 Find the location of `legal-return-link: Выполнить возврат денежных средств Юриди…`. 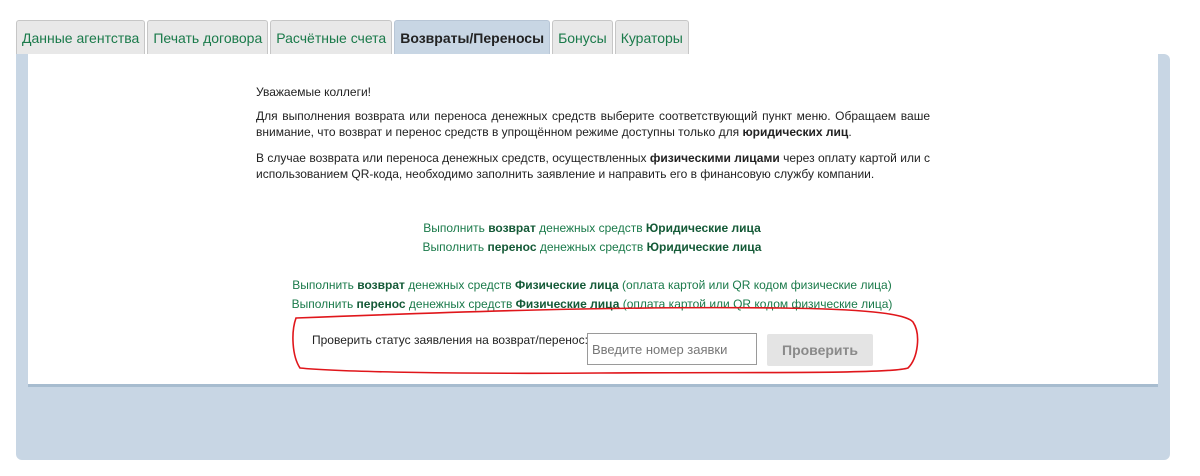

legal-return-link: Выполнить возврат денежных средств Юриди… is located at coordinates (596, 228).